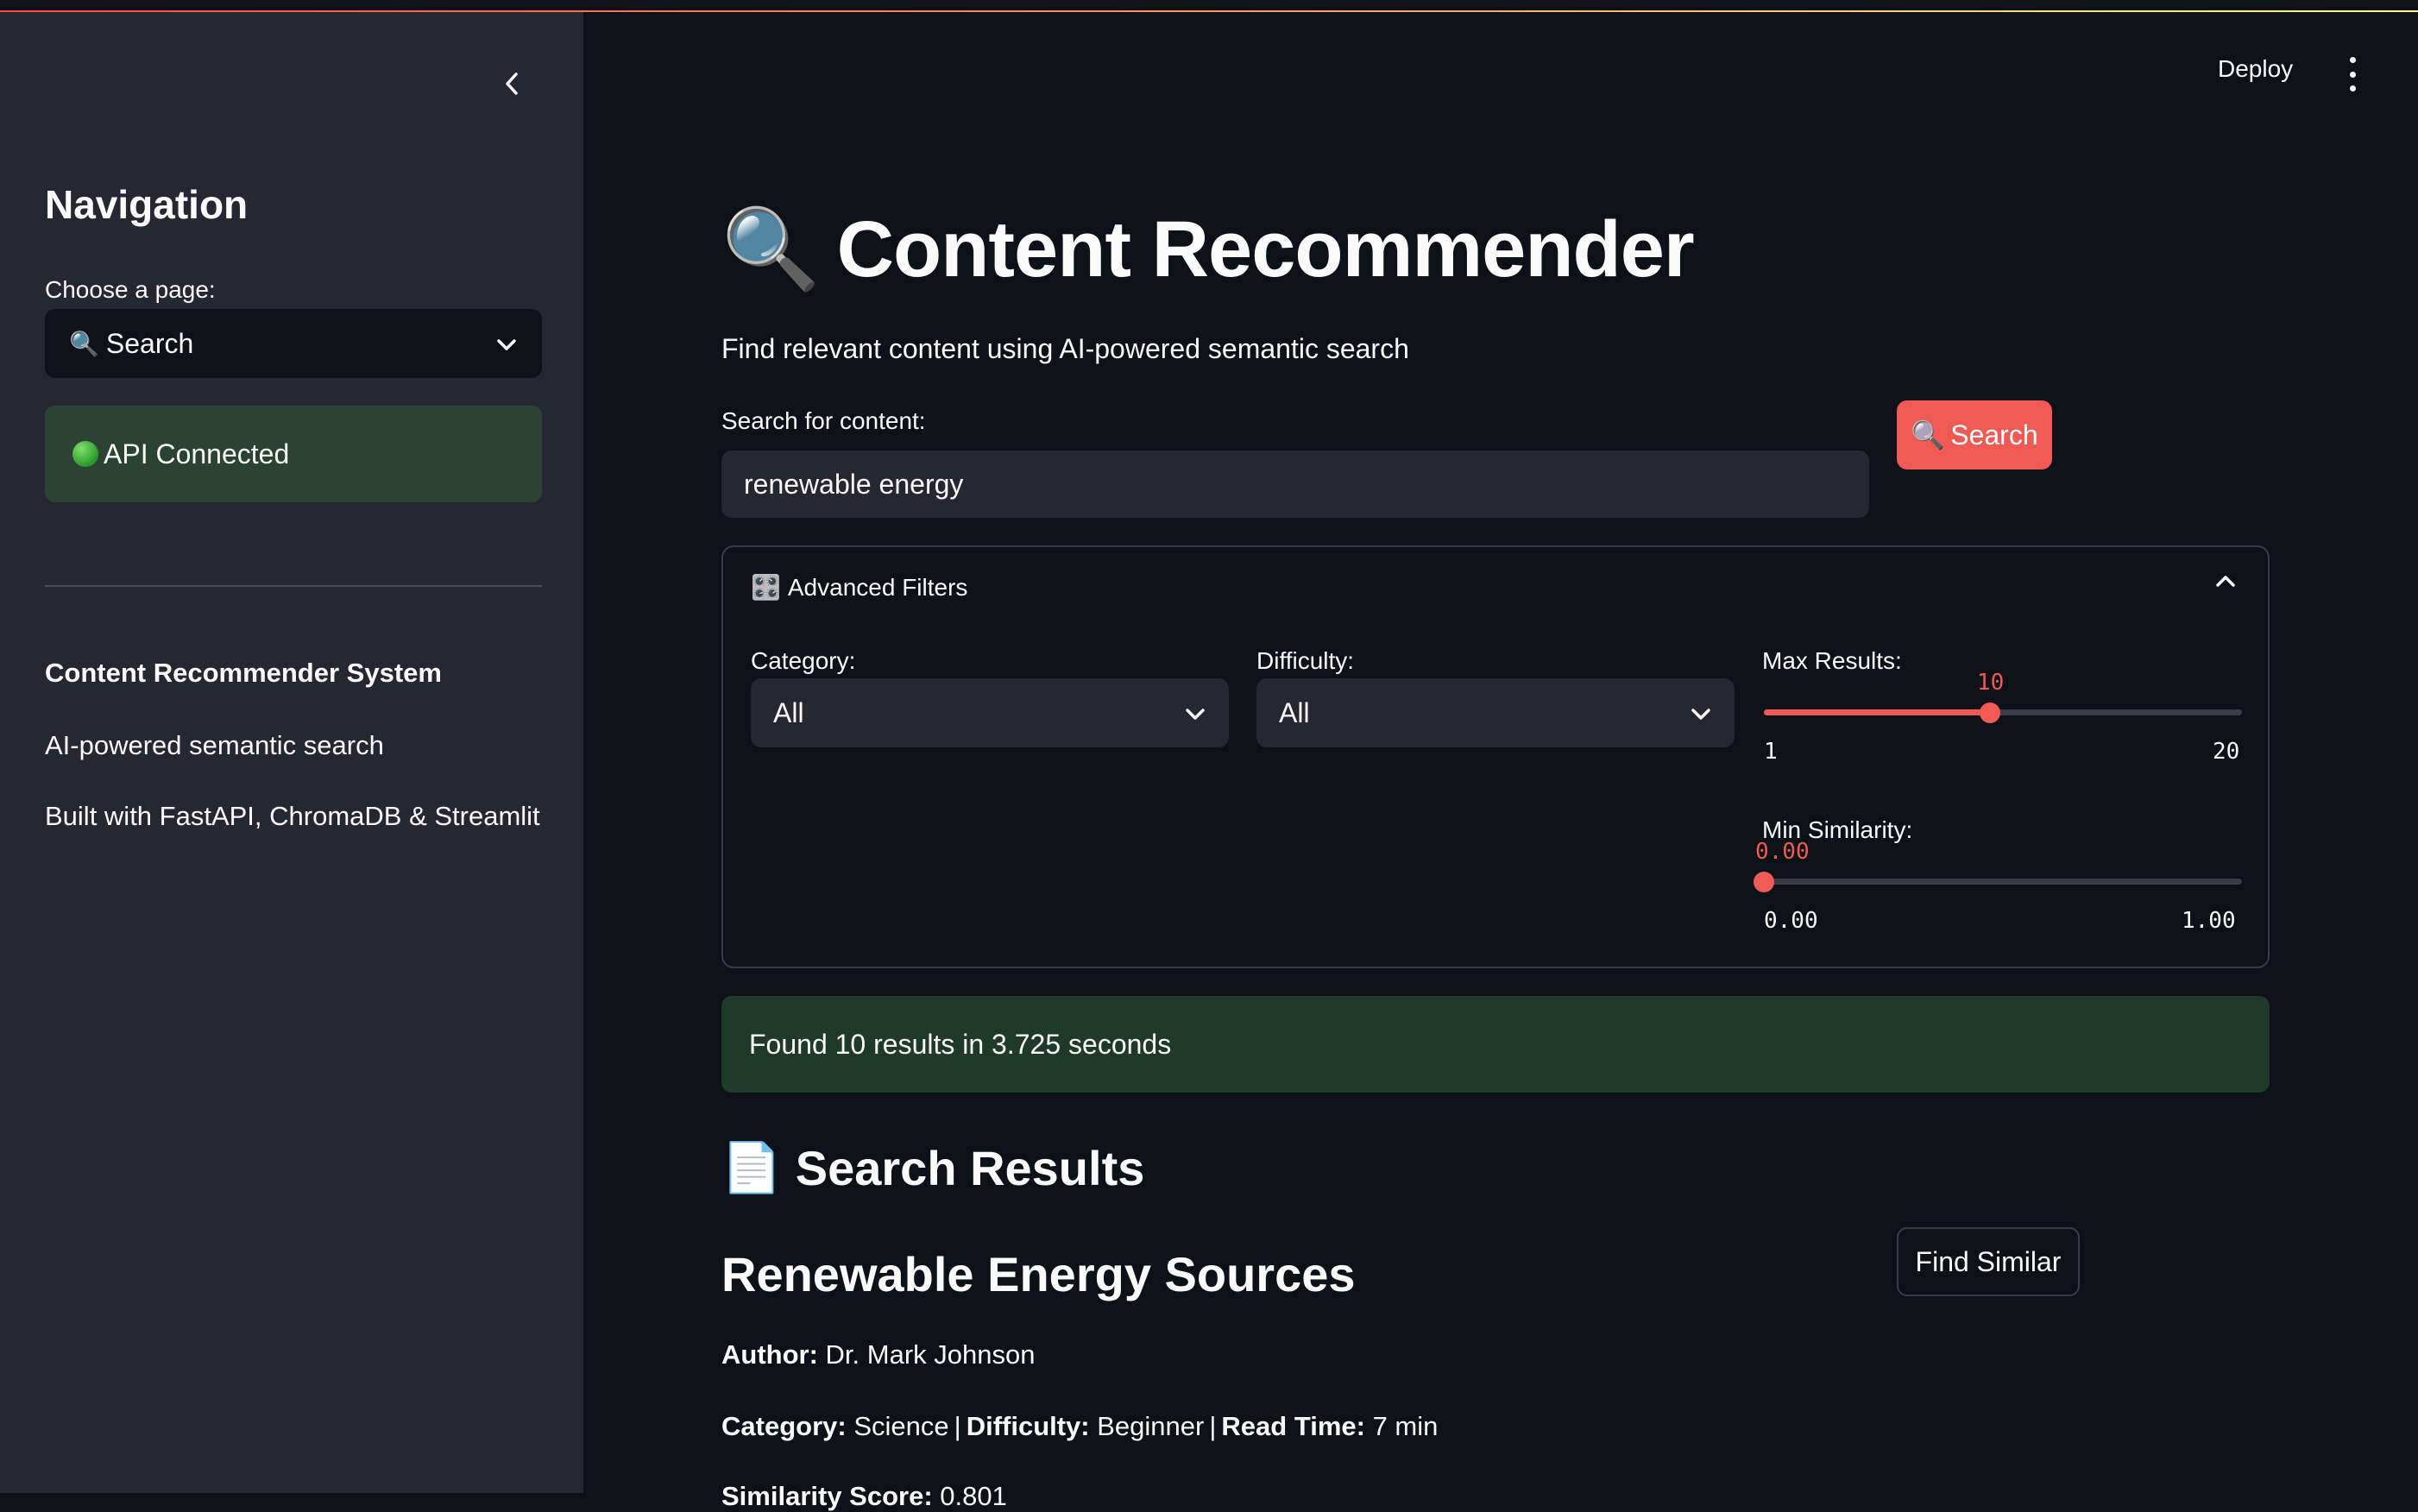  Describe the element at coordinates (2003, 882) in the screenshot. I see `min-similarity-track` at that location.